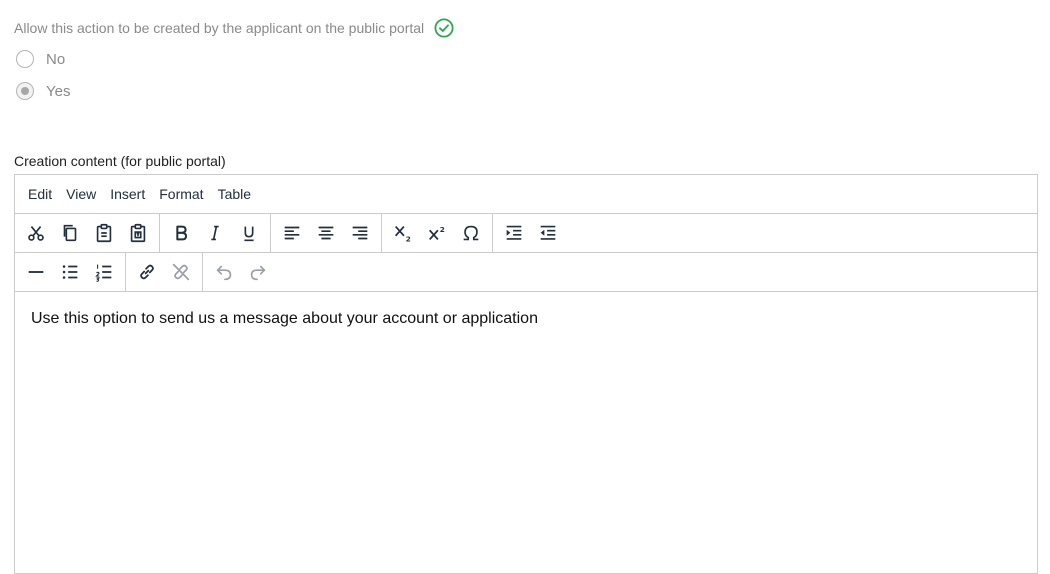  I want to click on numbered-list-icon, so click(103, 273).